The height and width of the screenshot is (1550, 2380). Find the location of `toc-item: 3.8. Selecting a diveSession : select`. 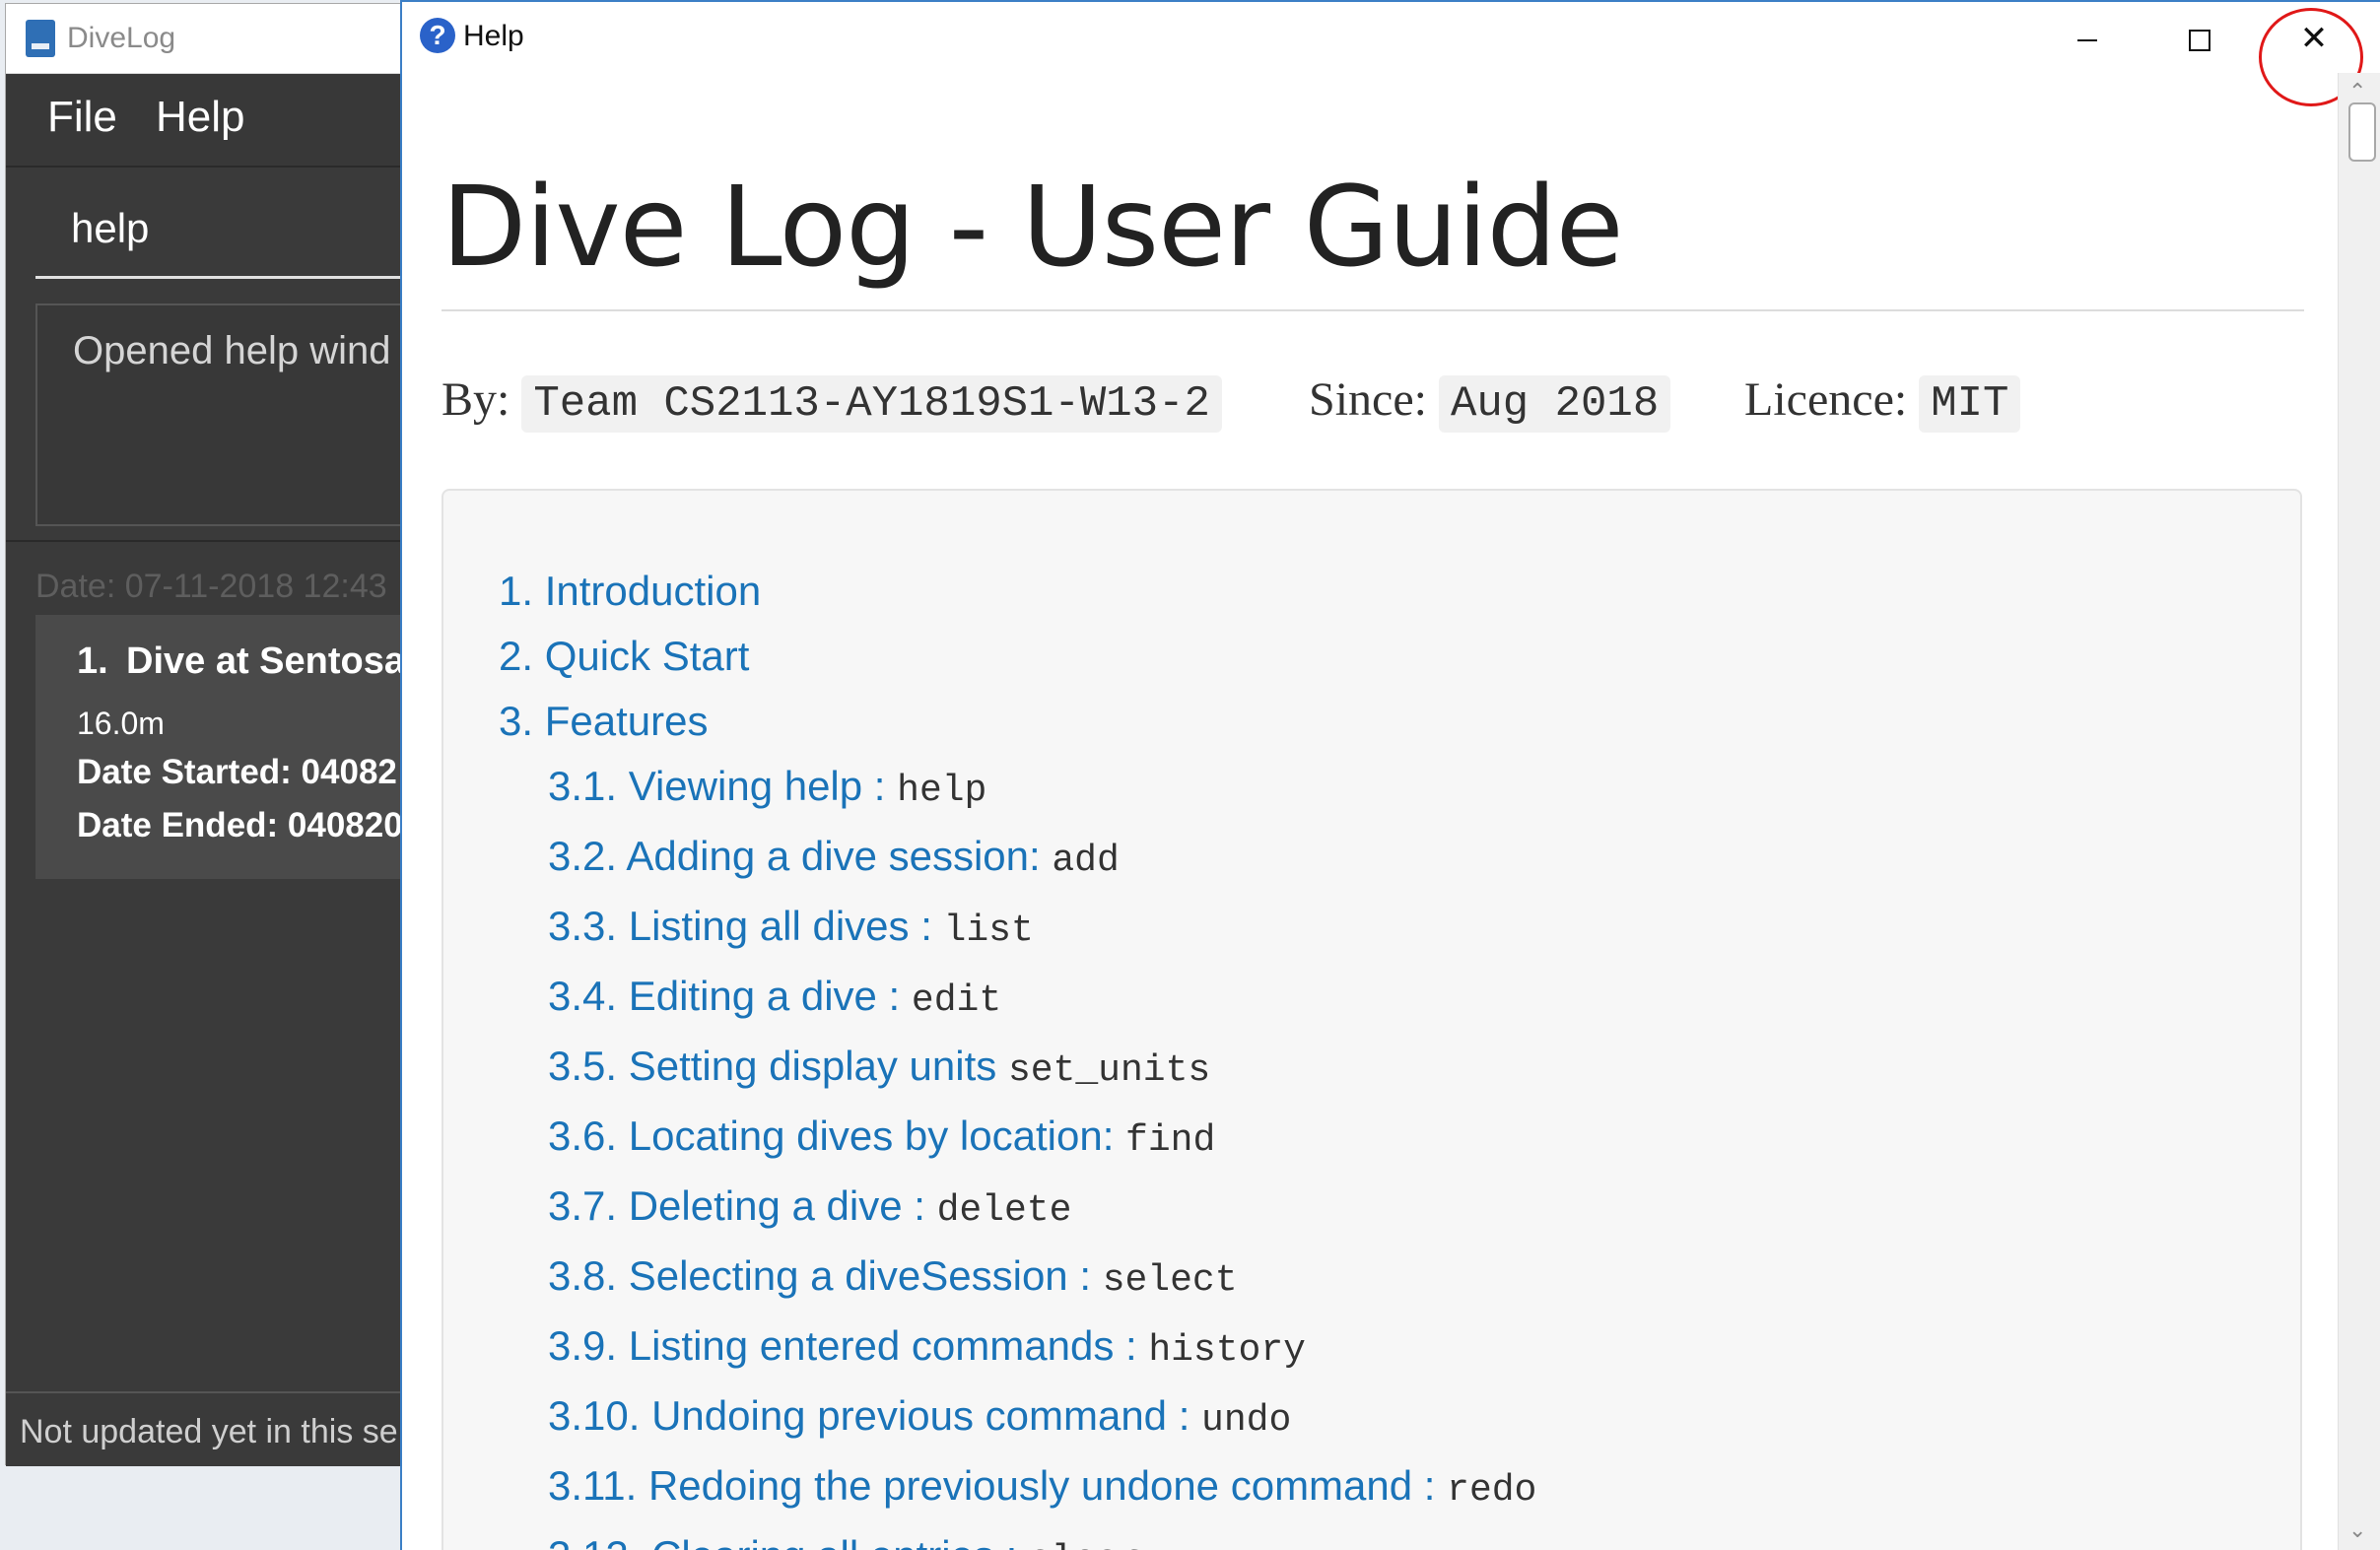

toc-item: 3.8. Selecting a diveSession : select is located at coordinates (893, 1277).